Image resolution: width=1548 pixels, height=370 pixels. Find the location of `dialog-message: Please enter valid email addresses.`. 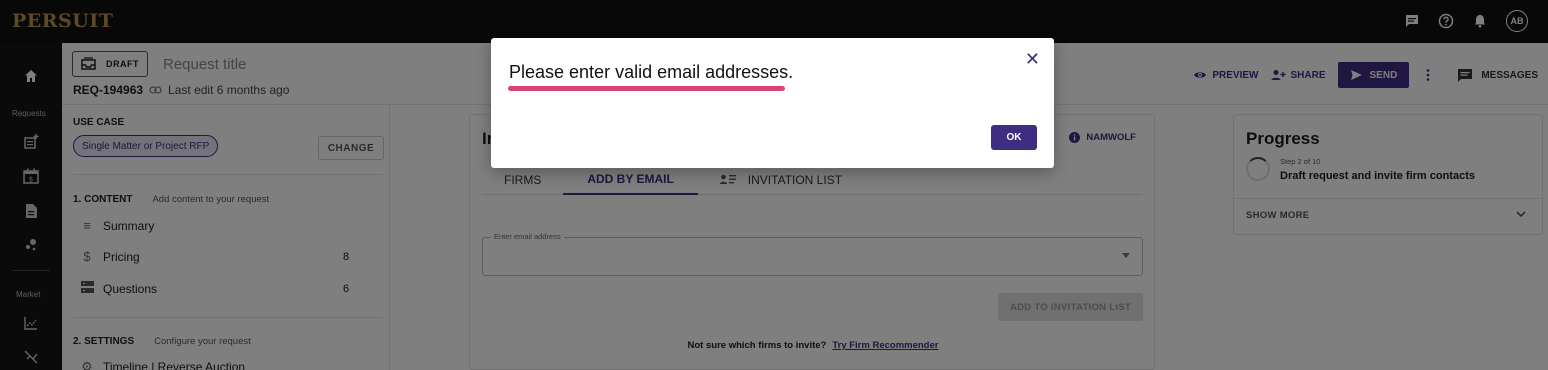

dialog-message: Please enter valid email addresses. is located at coordinates (651, 72).